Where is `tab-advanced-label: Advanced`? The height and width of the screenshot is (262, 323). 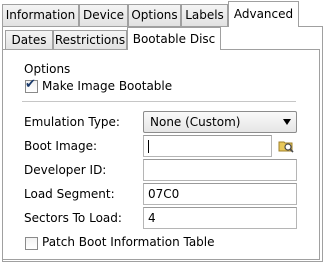
tab-advanced-label: Advanced is located at coordinates (263, 14).